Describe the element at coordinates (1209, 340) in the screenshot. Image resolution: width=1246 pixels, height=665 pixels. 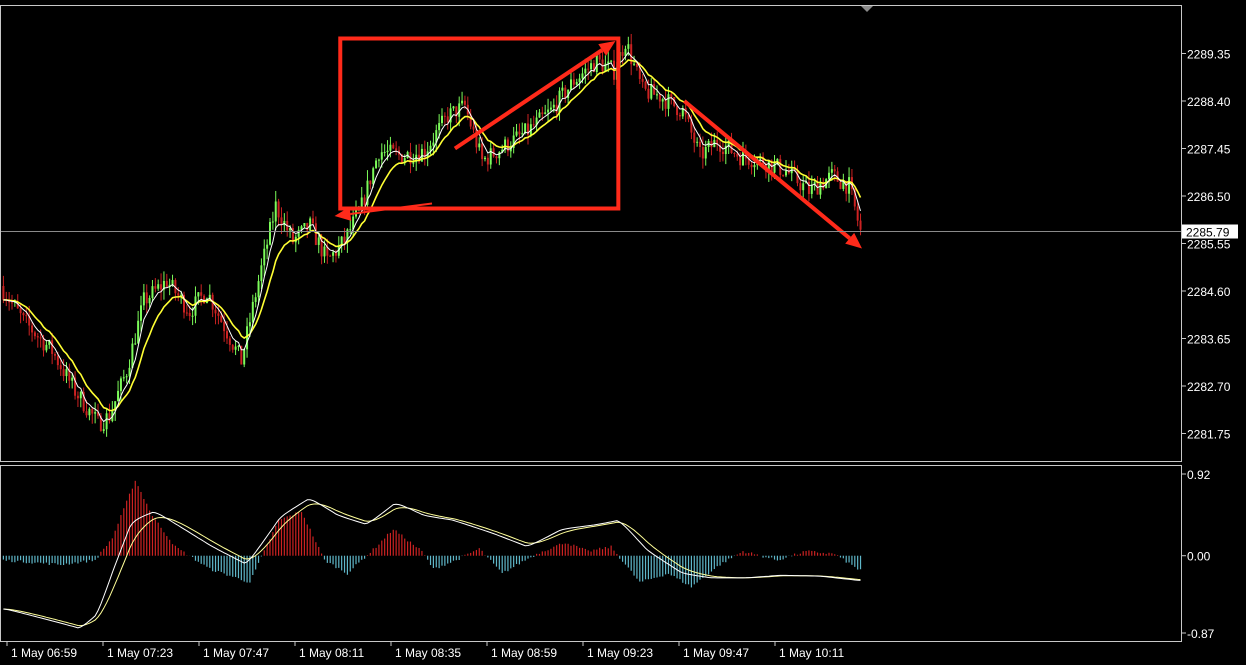
I see `price-tick-label: 2283.65` at that location.